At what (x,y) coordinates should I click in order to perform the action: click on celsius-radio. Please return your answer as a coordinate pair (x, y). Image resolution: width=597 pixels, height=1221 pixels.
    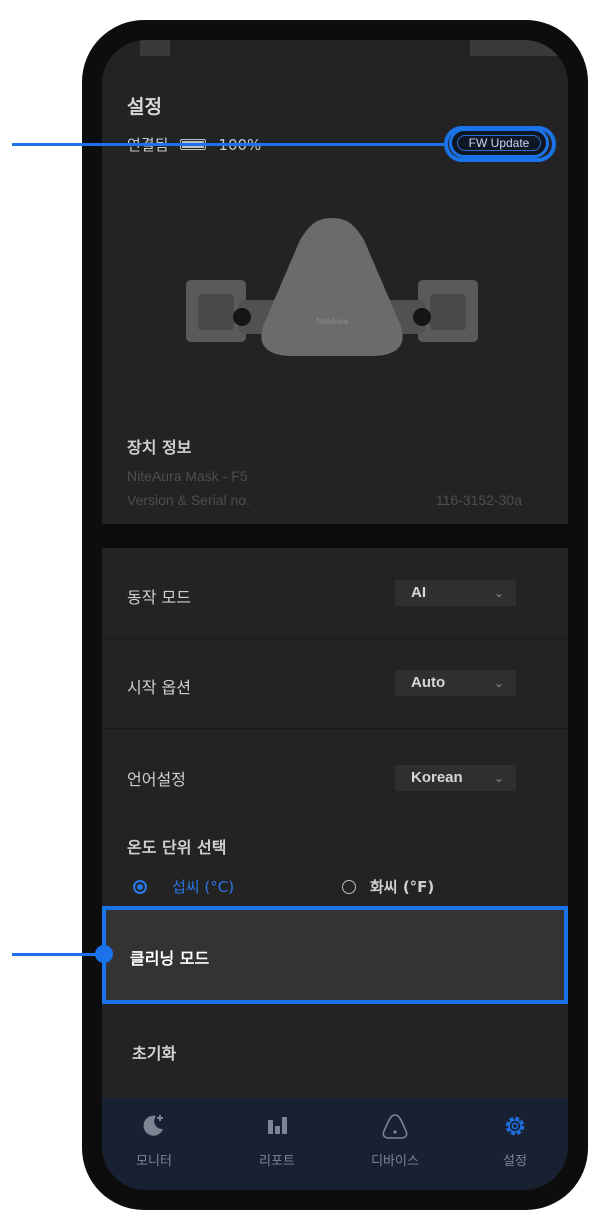
    Looking at the image, I should click on (140, 887).